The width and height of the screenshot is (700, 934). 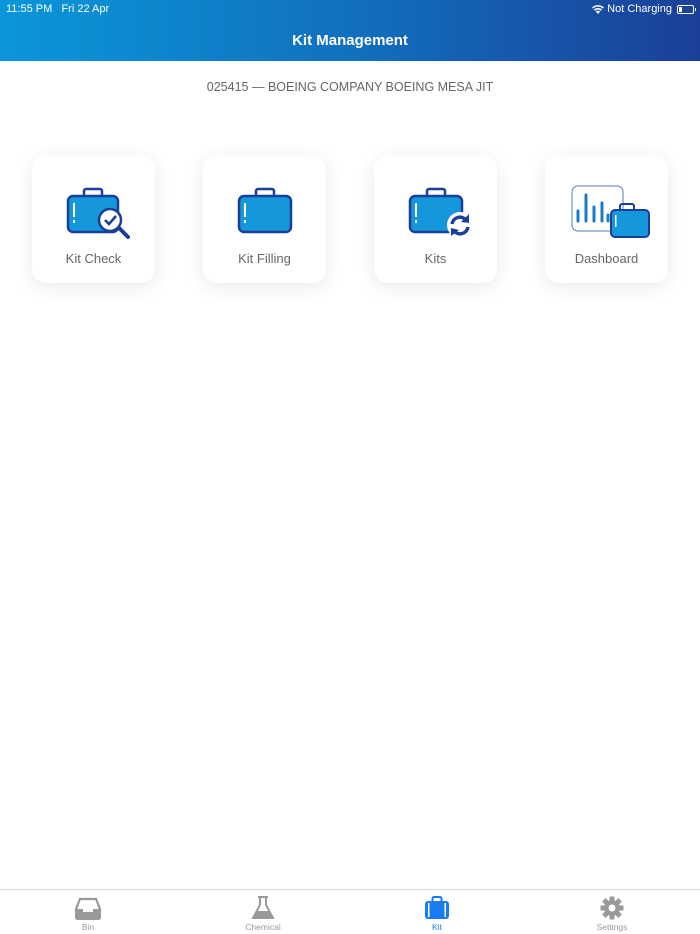 I want to click on wifi-icon, so click(x=598, y=9).